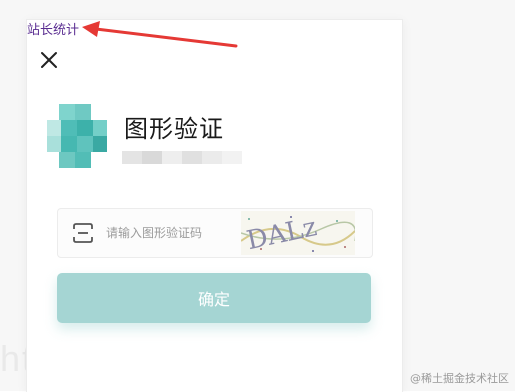  What do you see at coordinates (459, 378) in the screenshot?
I see `corner-watermark: @稀土掘金技术社区` at bounding box center [459, 378].